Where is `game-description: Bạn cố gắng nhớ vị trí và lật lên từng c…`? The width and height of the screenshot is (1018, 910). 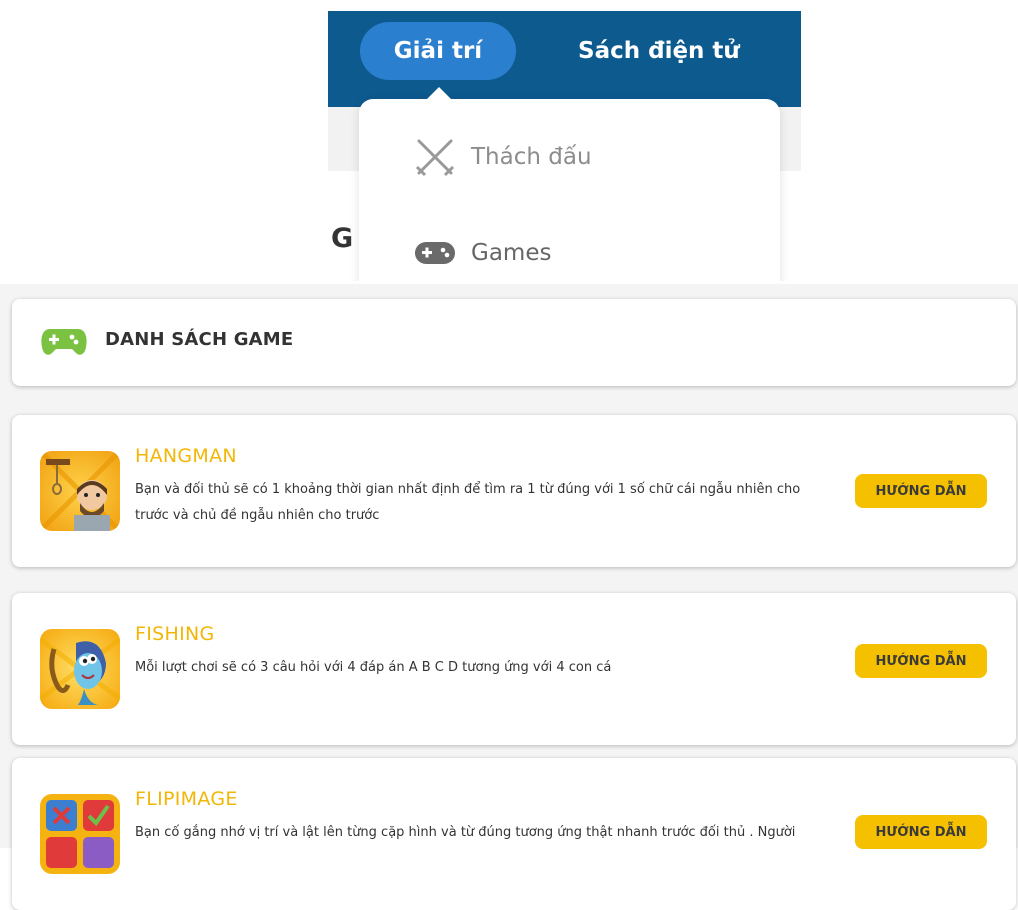
game-description: Bạn cố gắng nhớ vị trí và lật lên từng c… is located at coordinates (465, 832).